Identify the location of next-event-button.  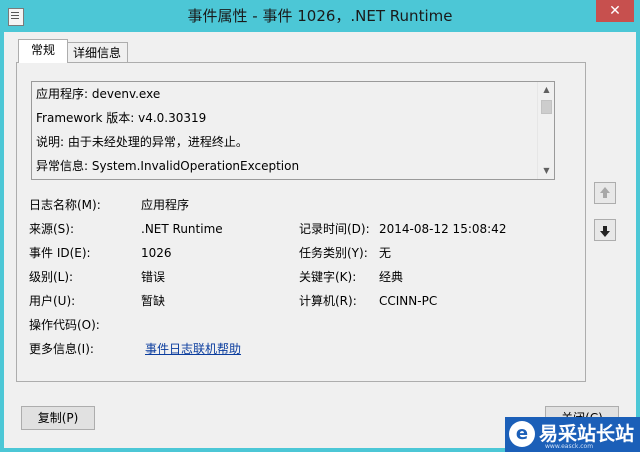
(605, 230).